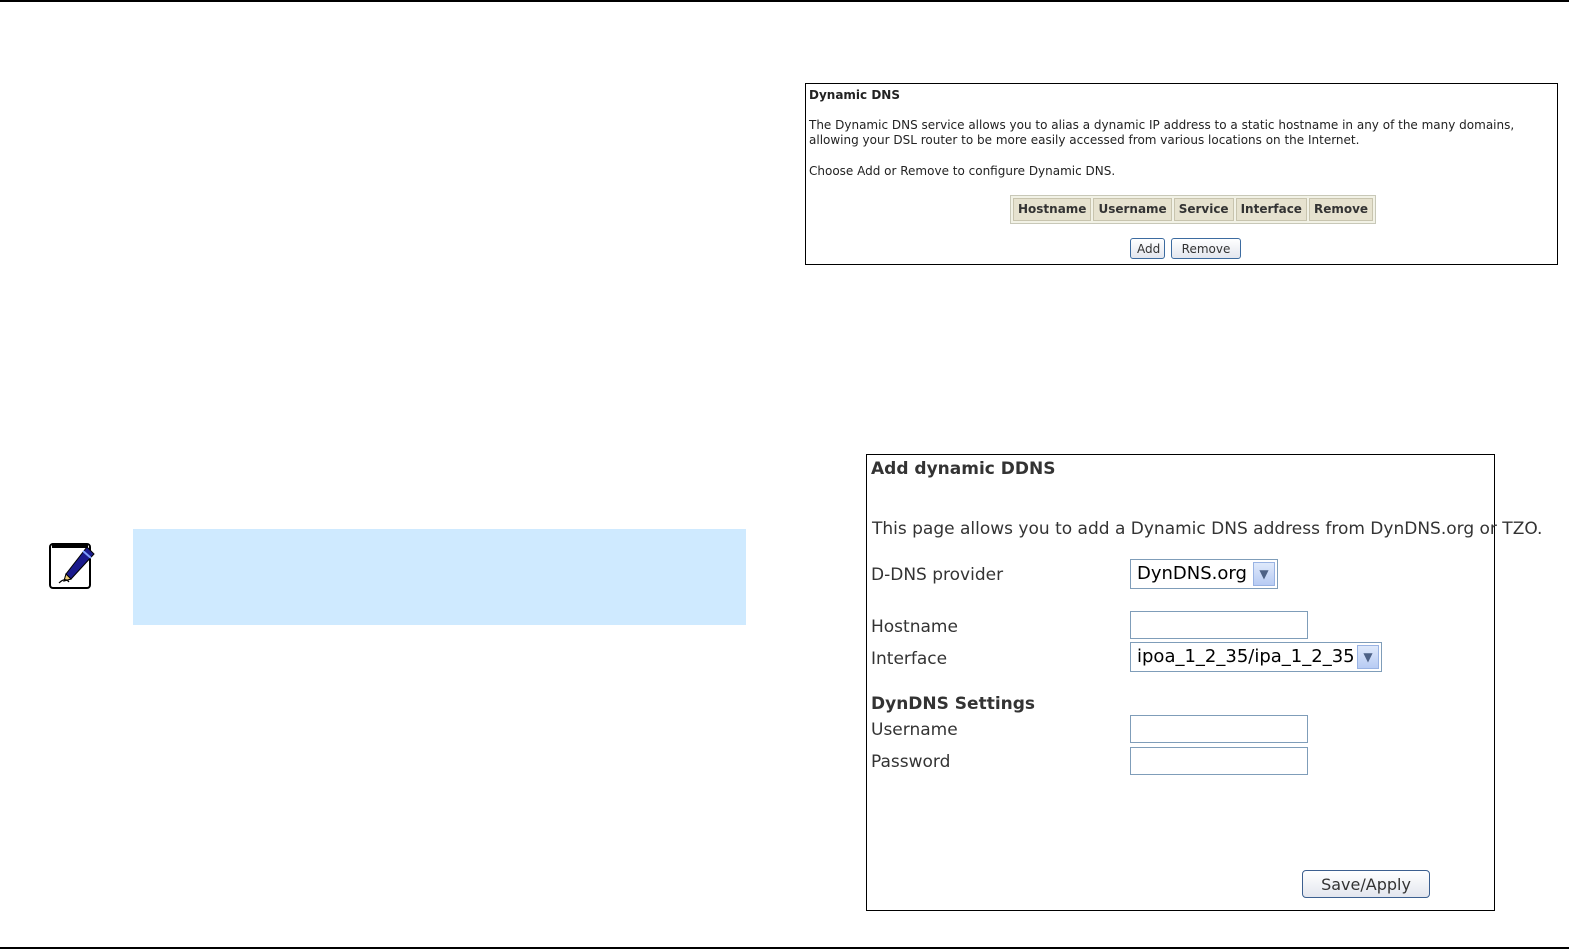  I want to click on column-username: Username, so click(1132, 209).